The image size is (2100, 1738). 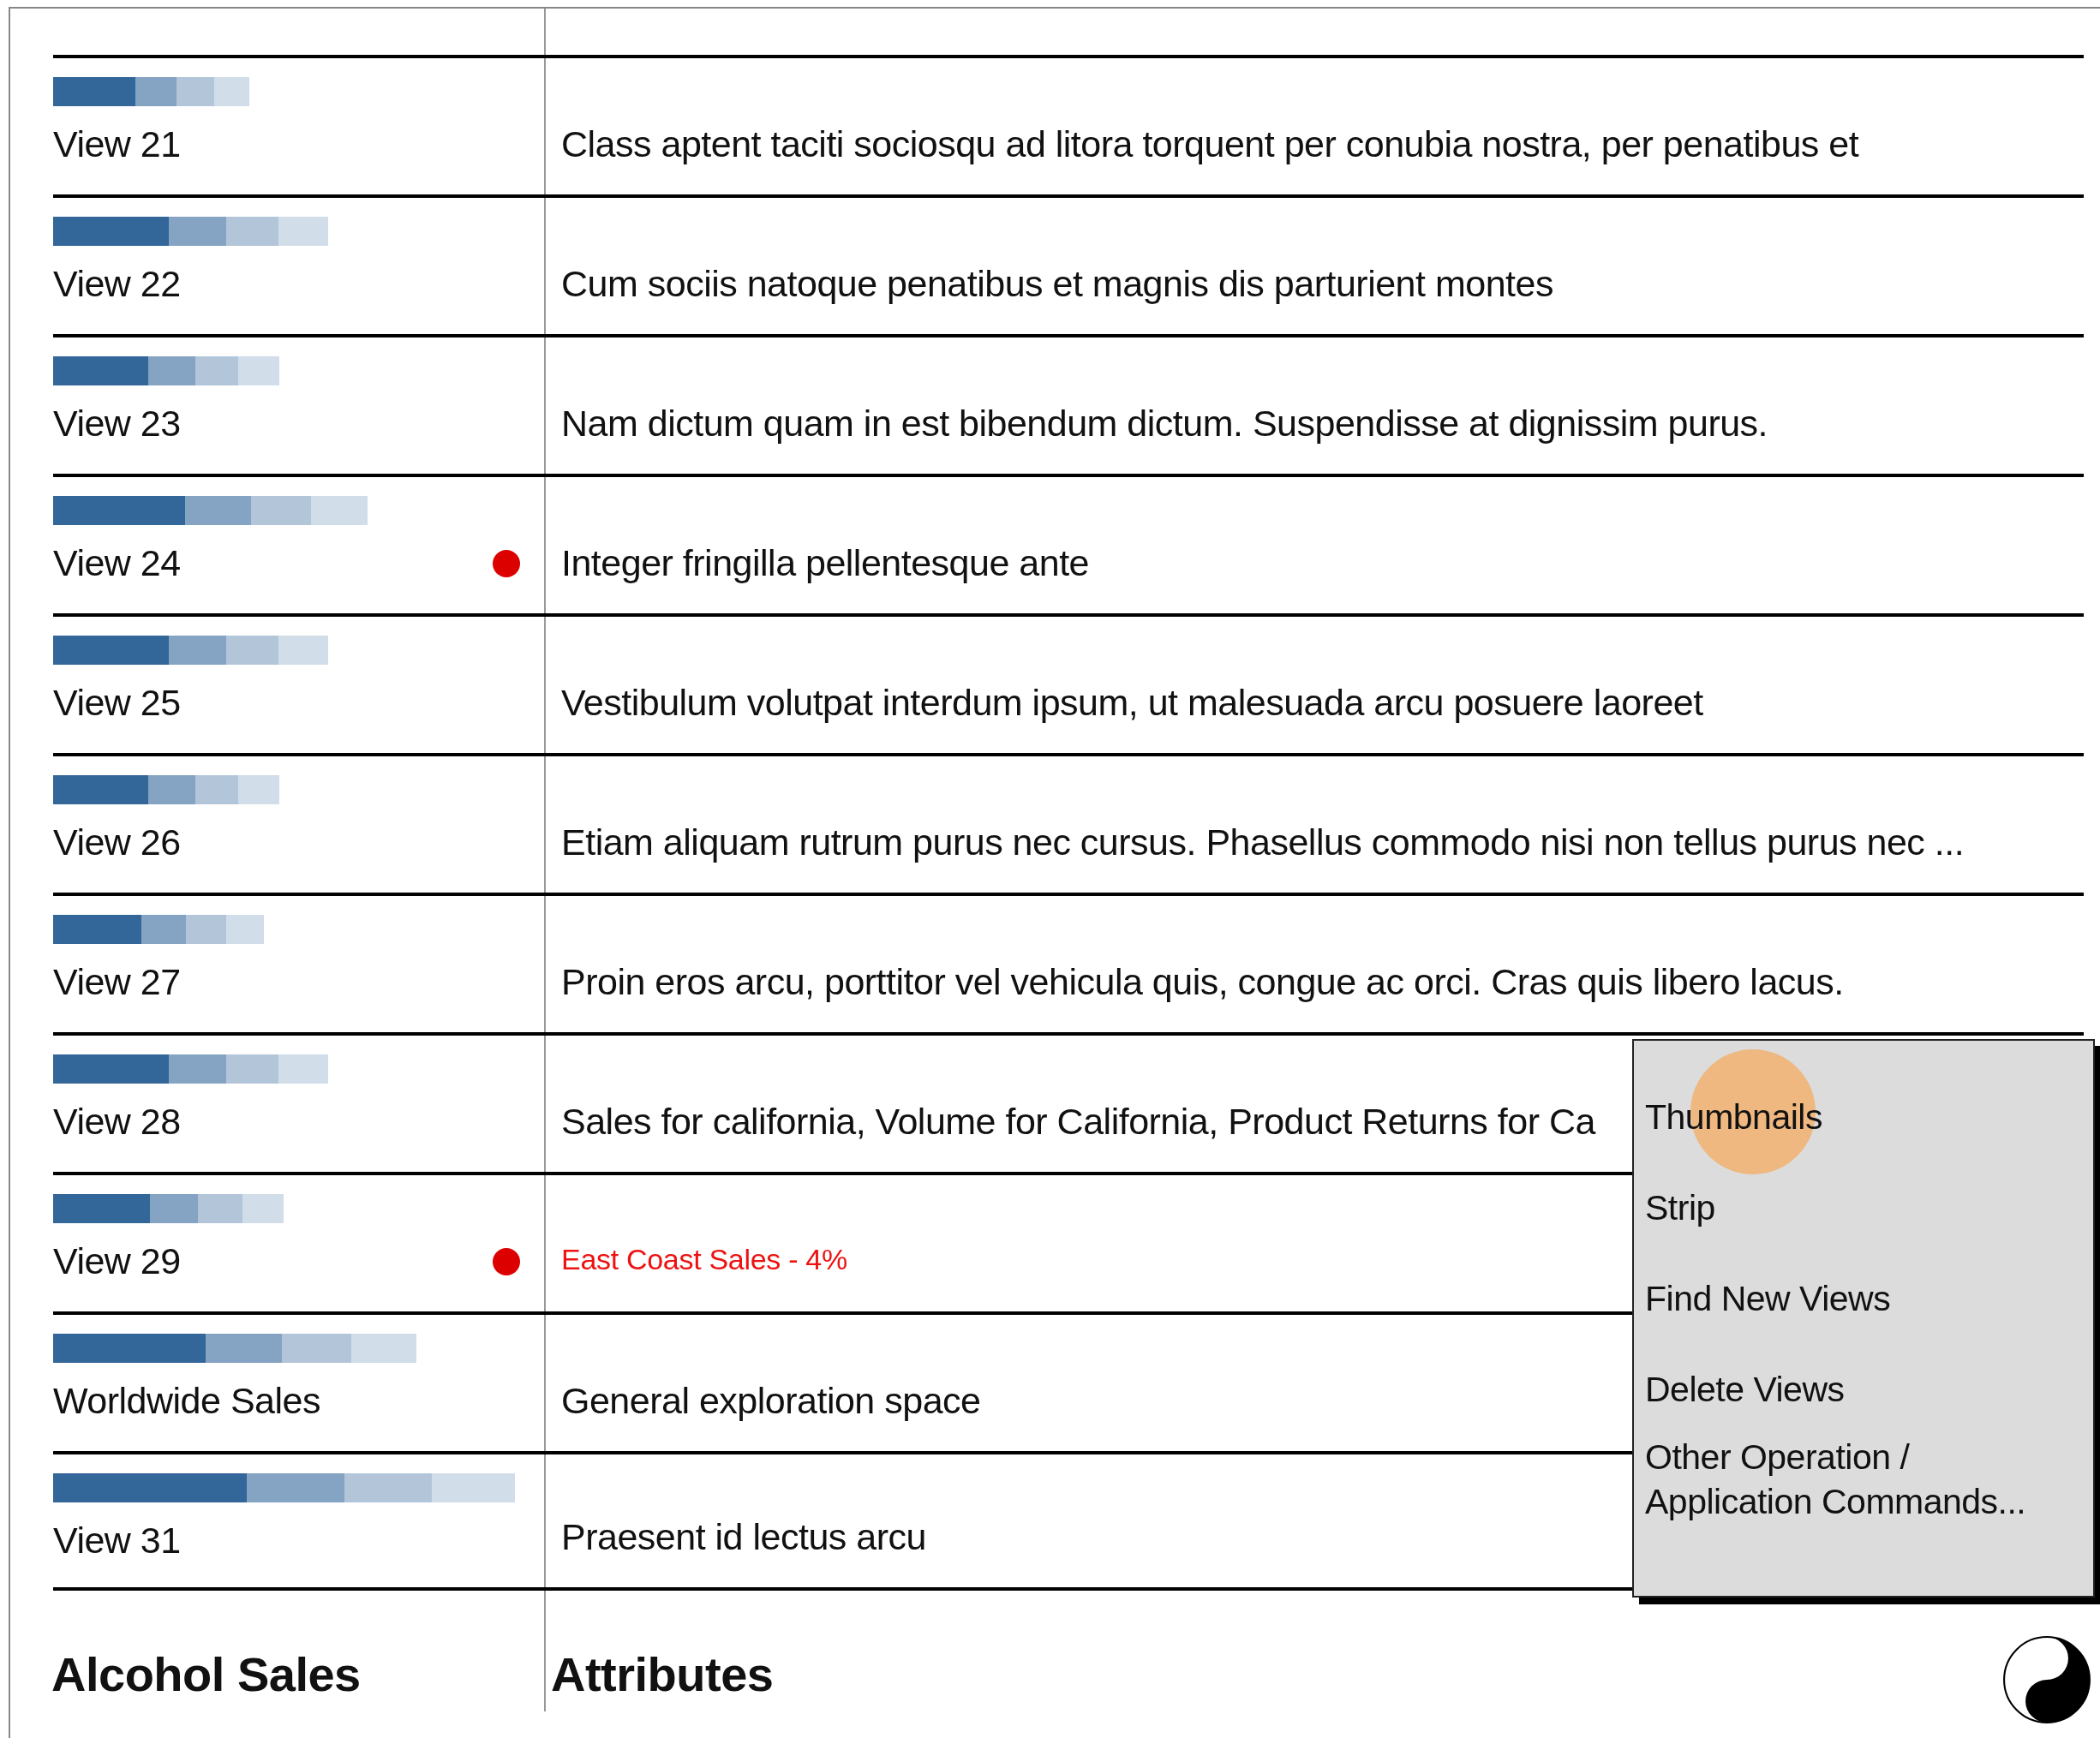 What do you see at coordinates (743, 1537) in the screenshot?
I see `view-description: Praesent id lectus arcu` at bounding box center [743, 1537].